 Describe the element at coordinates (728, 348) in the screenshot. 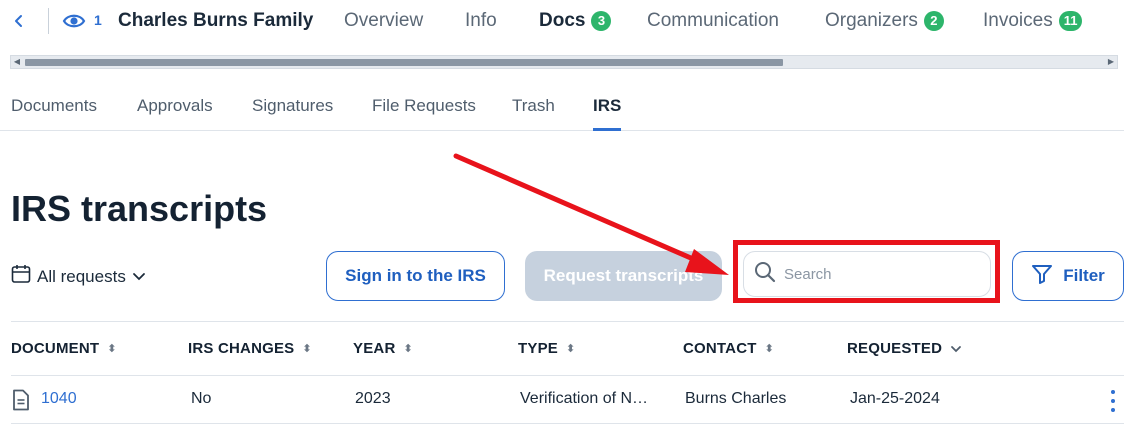

I see `column-header-contact: CONTACT ⬍` at that location.